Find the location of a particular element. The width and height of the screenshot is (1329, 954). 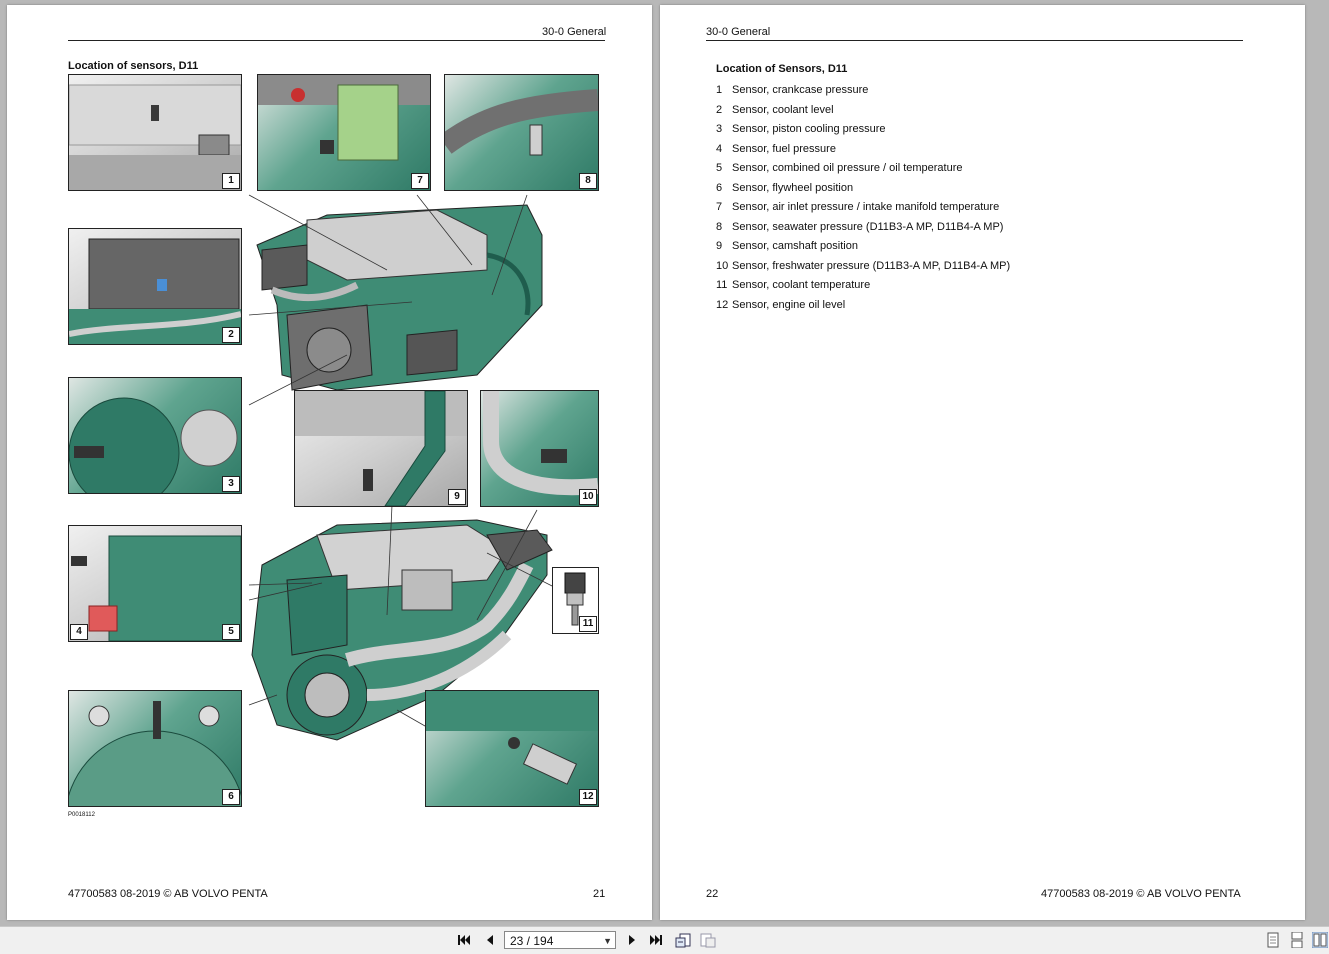

list-item: 9 Sensor, camshaft position is located at coordinates (787, 246).